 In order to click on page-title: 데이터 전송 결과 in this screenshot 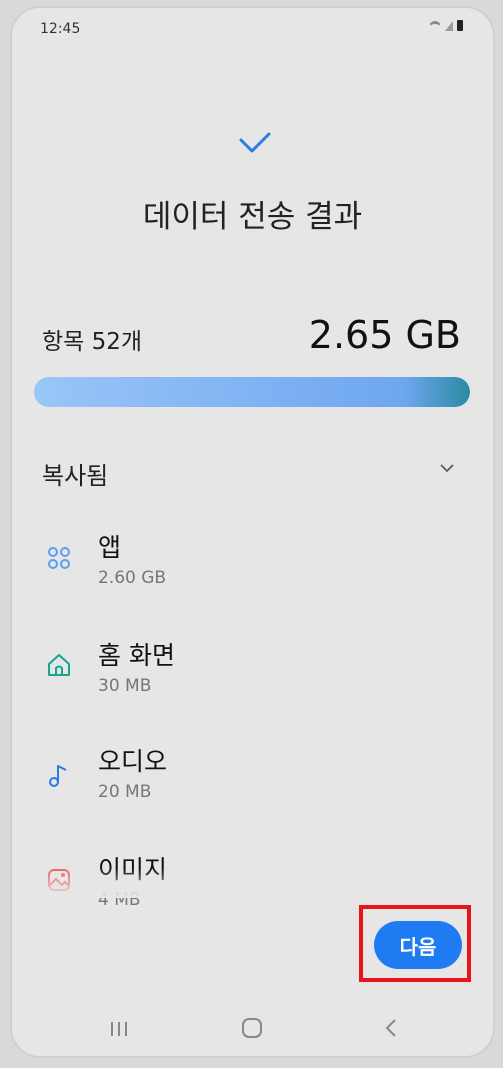, I will do `click(252, 217)`.